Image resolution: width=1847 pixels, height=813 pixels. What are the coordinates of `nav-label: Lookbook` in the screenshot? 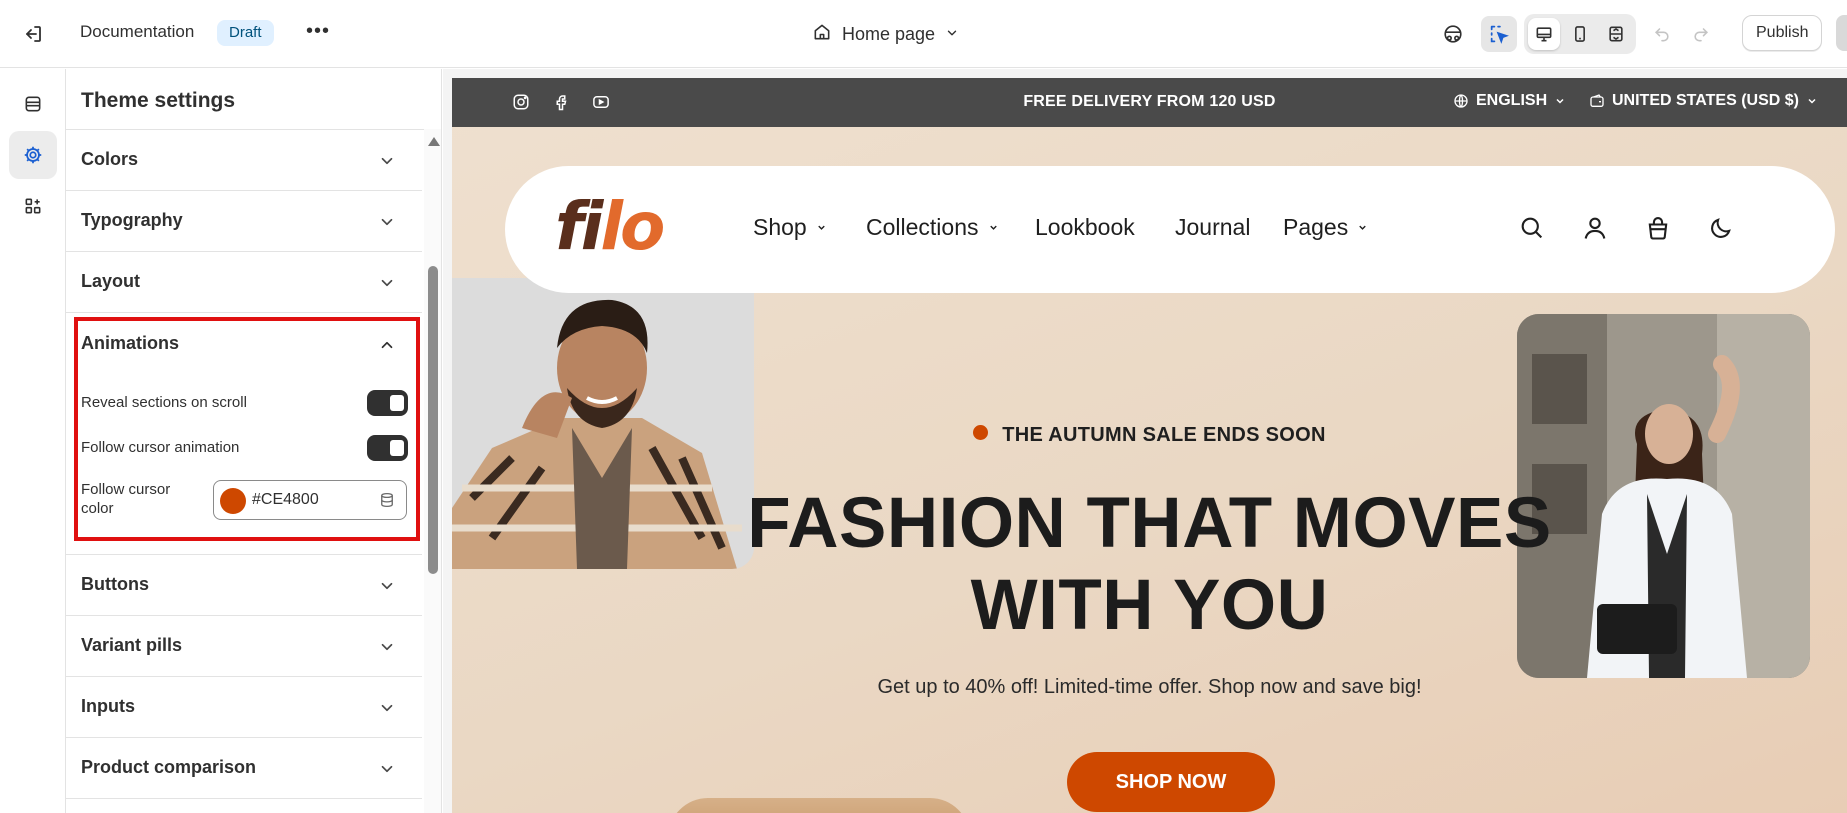 It's located at (1085, 227).